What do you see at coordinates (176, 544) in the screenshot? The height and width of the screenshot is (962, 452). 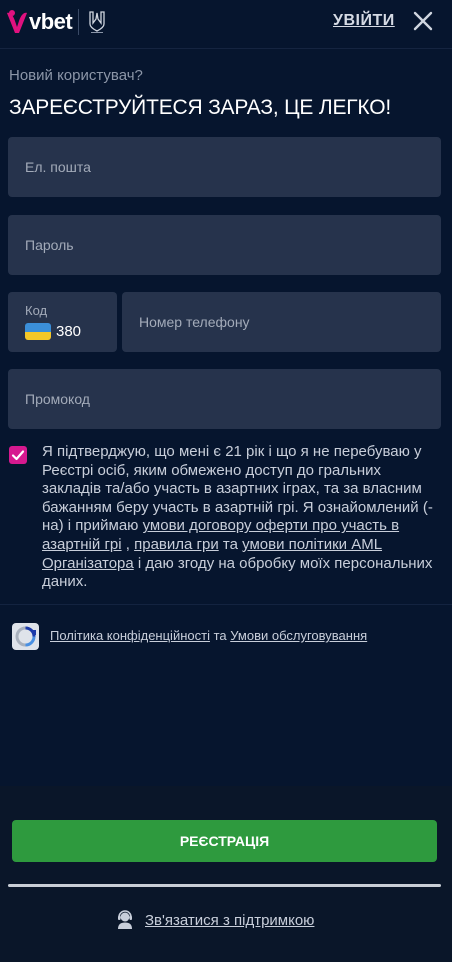 I see `game-rules-link: правила гри` at bounding box center [176, 544].